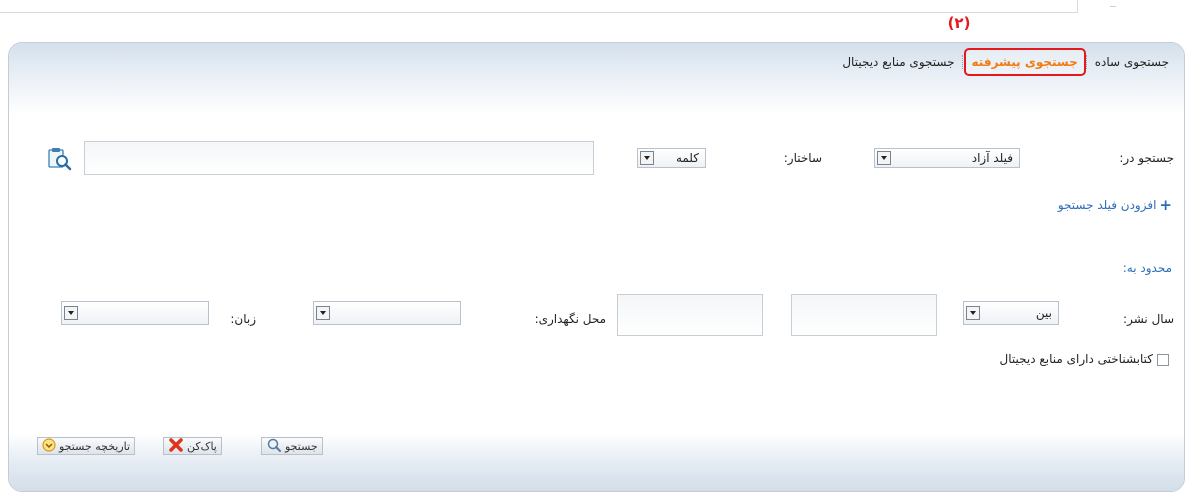 Image resolution: width=1192 pixels, height=493 pixels. I want to click on digital-resources-checkbox, so click(1163, 360).